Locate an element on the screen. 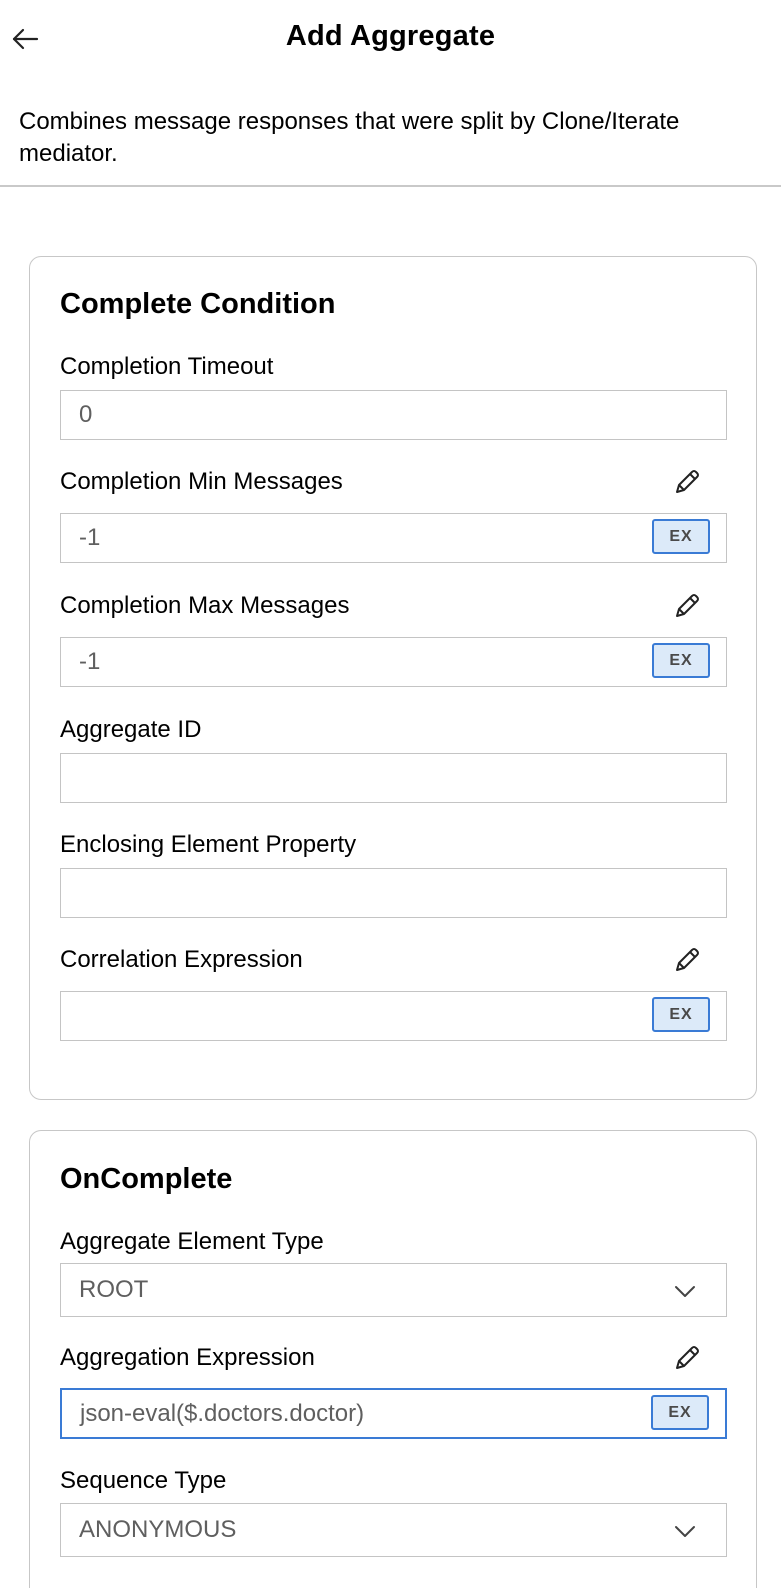 This screenshot has width=781, height=1588. aggregate-element-type-select: ROOT is located at coordinates (393, 1290).